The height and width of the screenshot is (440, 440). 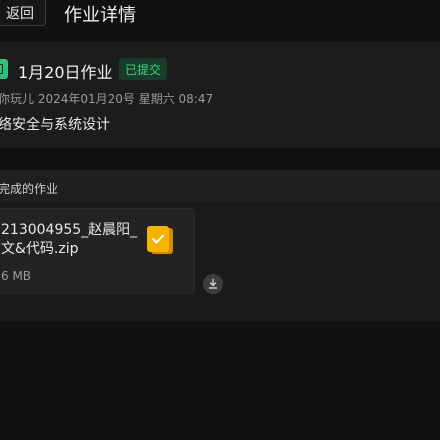 I want to click on page-title: 作业详情, so click(x=100, y=15).